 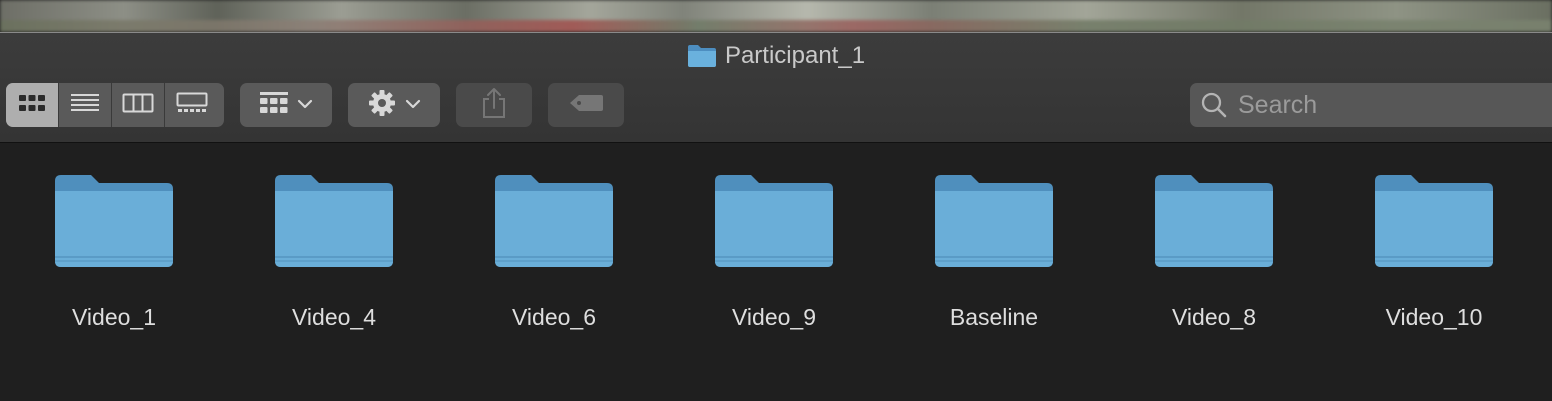 I want to click on folder-name: Video_1, so click(x=114, y=317).